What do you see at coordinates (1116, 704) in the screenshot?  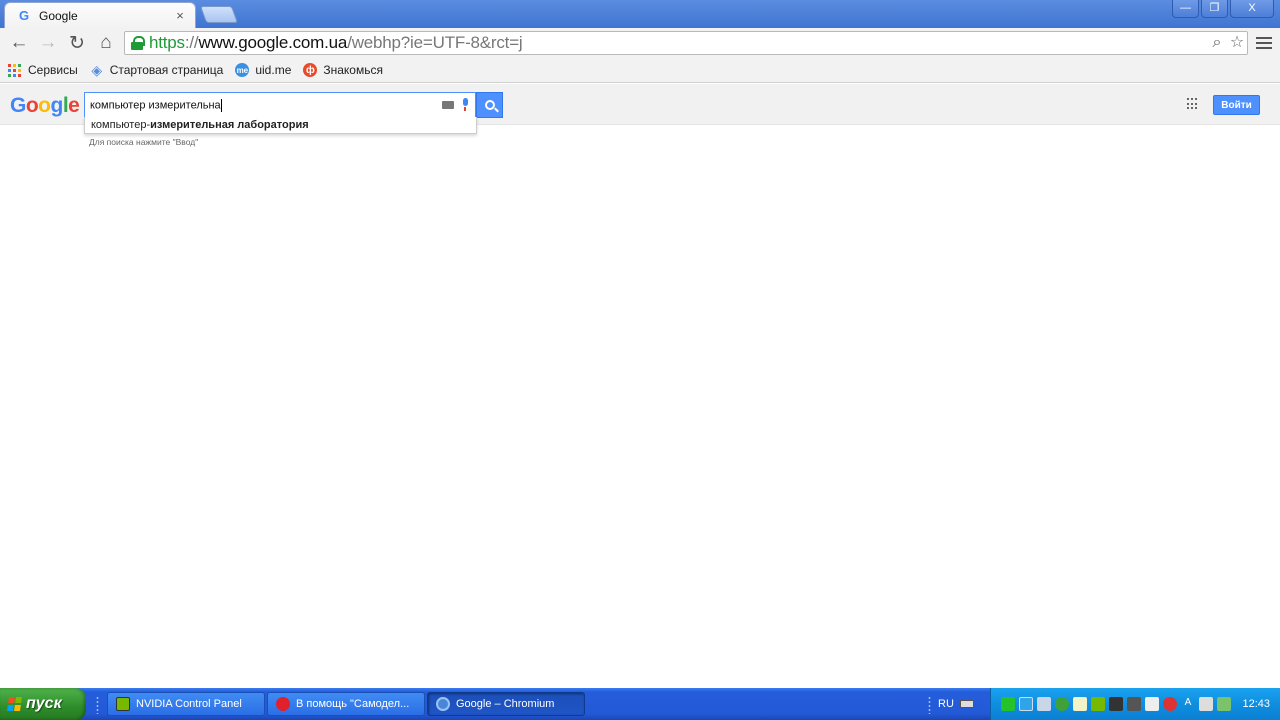 I see `monitor-icon` at bounding box center [1116, 704].